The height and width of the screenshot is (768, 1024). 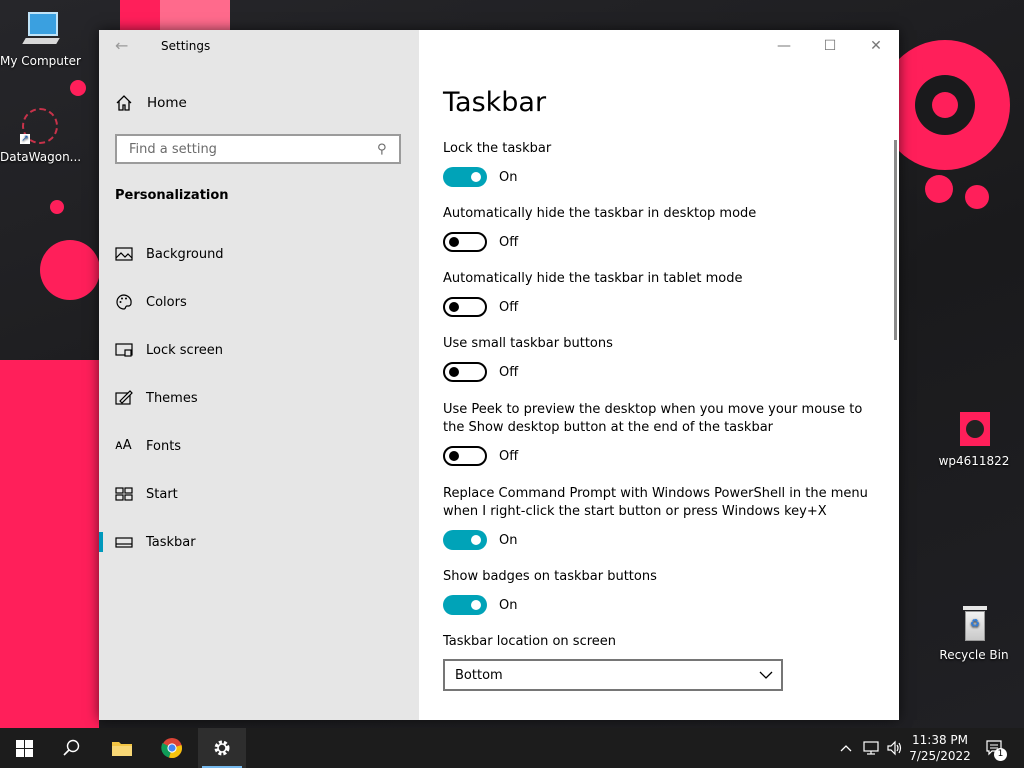 What do you see at coordinates (124, 542) in the screenshot?
I see `taskbar-icon` at bounding box center [124, 542].